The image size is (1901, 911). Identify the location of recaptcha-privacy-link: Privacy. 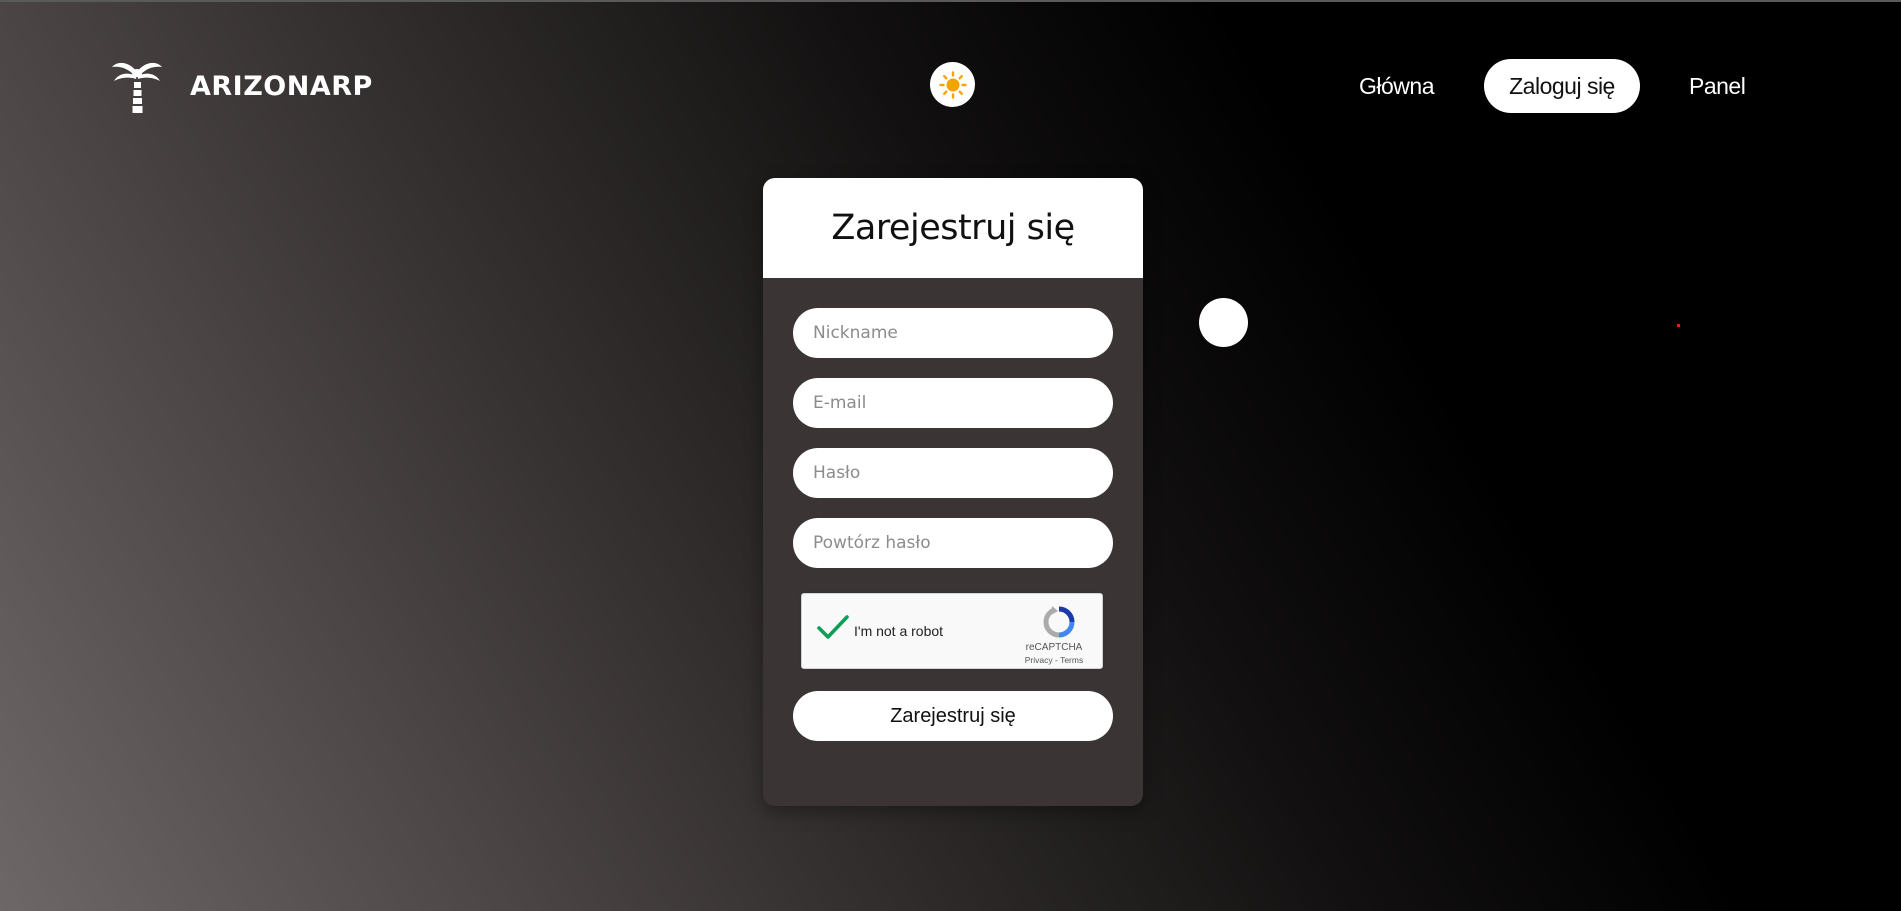
(1039, 660).